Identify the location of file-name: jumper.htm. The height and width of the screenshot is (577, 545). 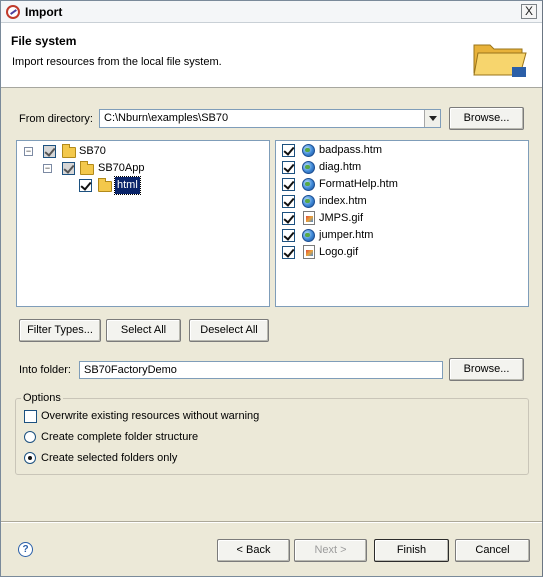
(346, 235).